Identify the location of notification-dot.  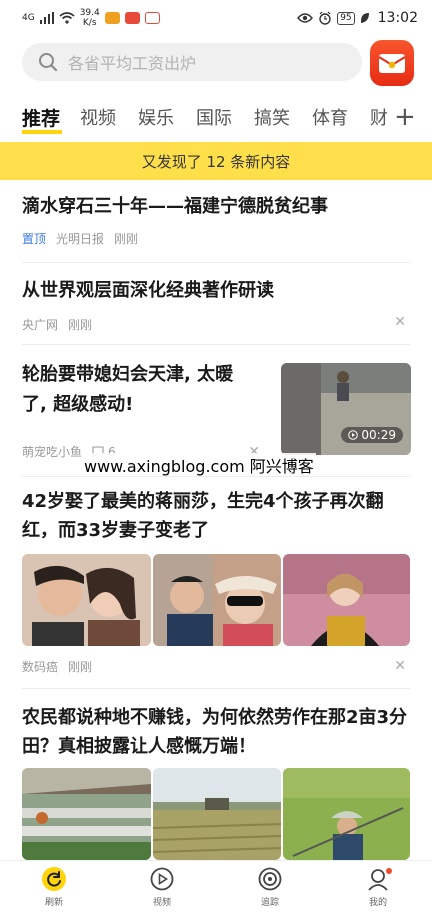
(389, 871).